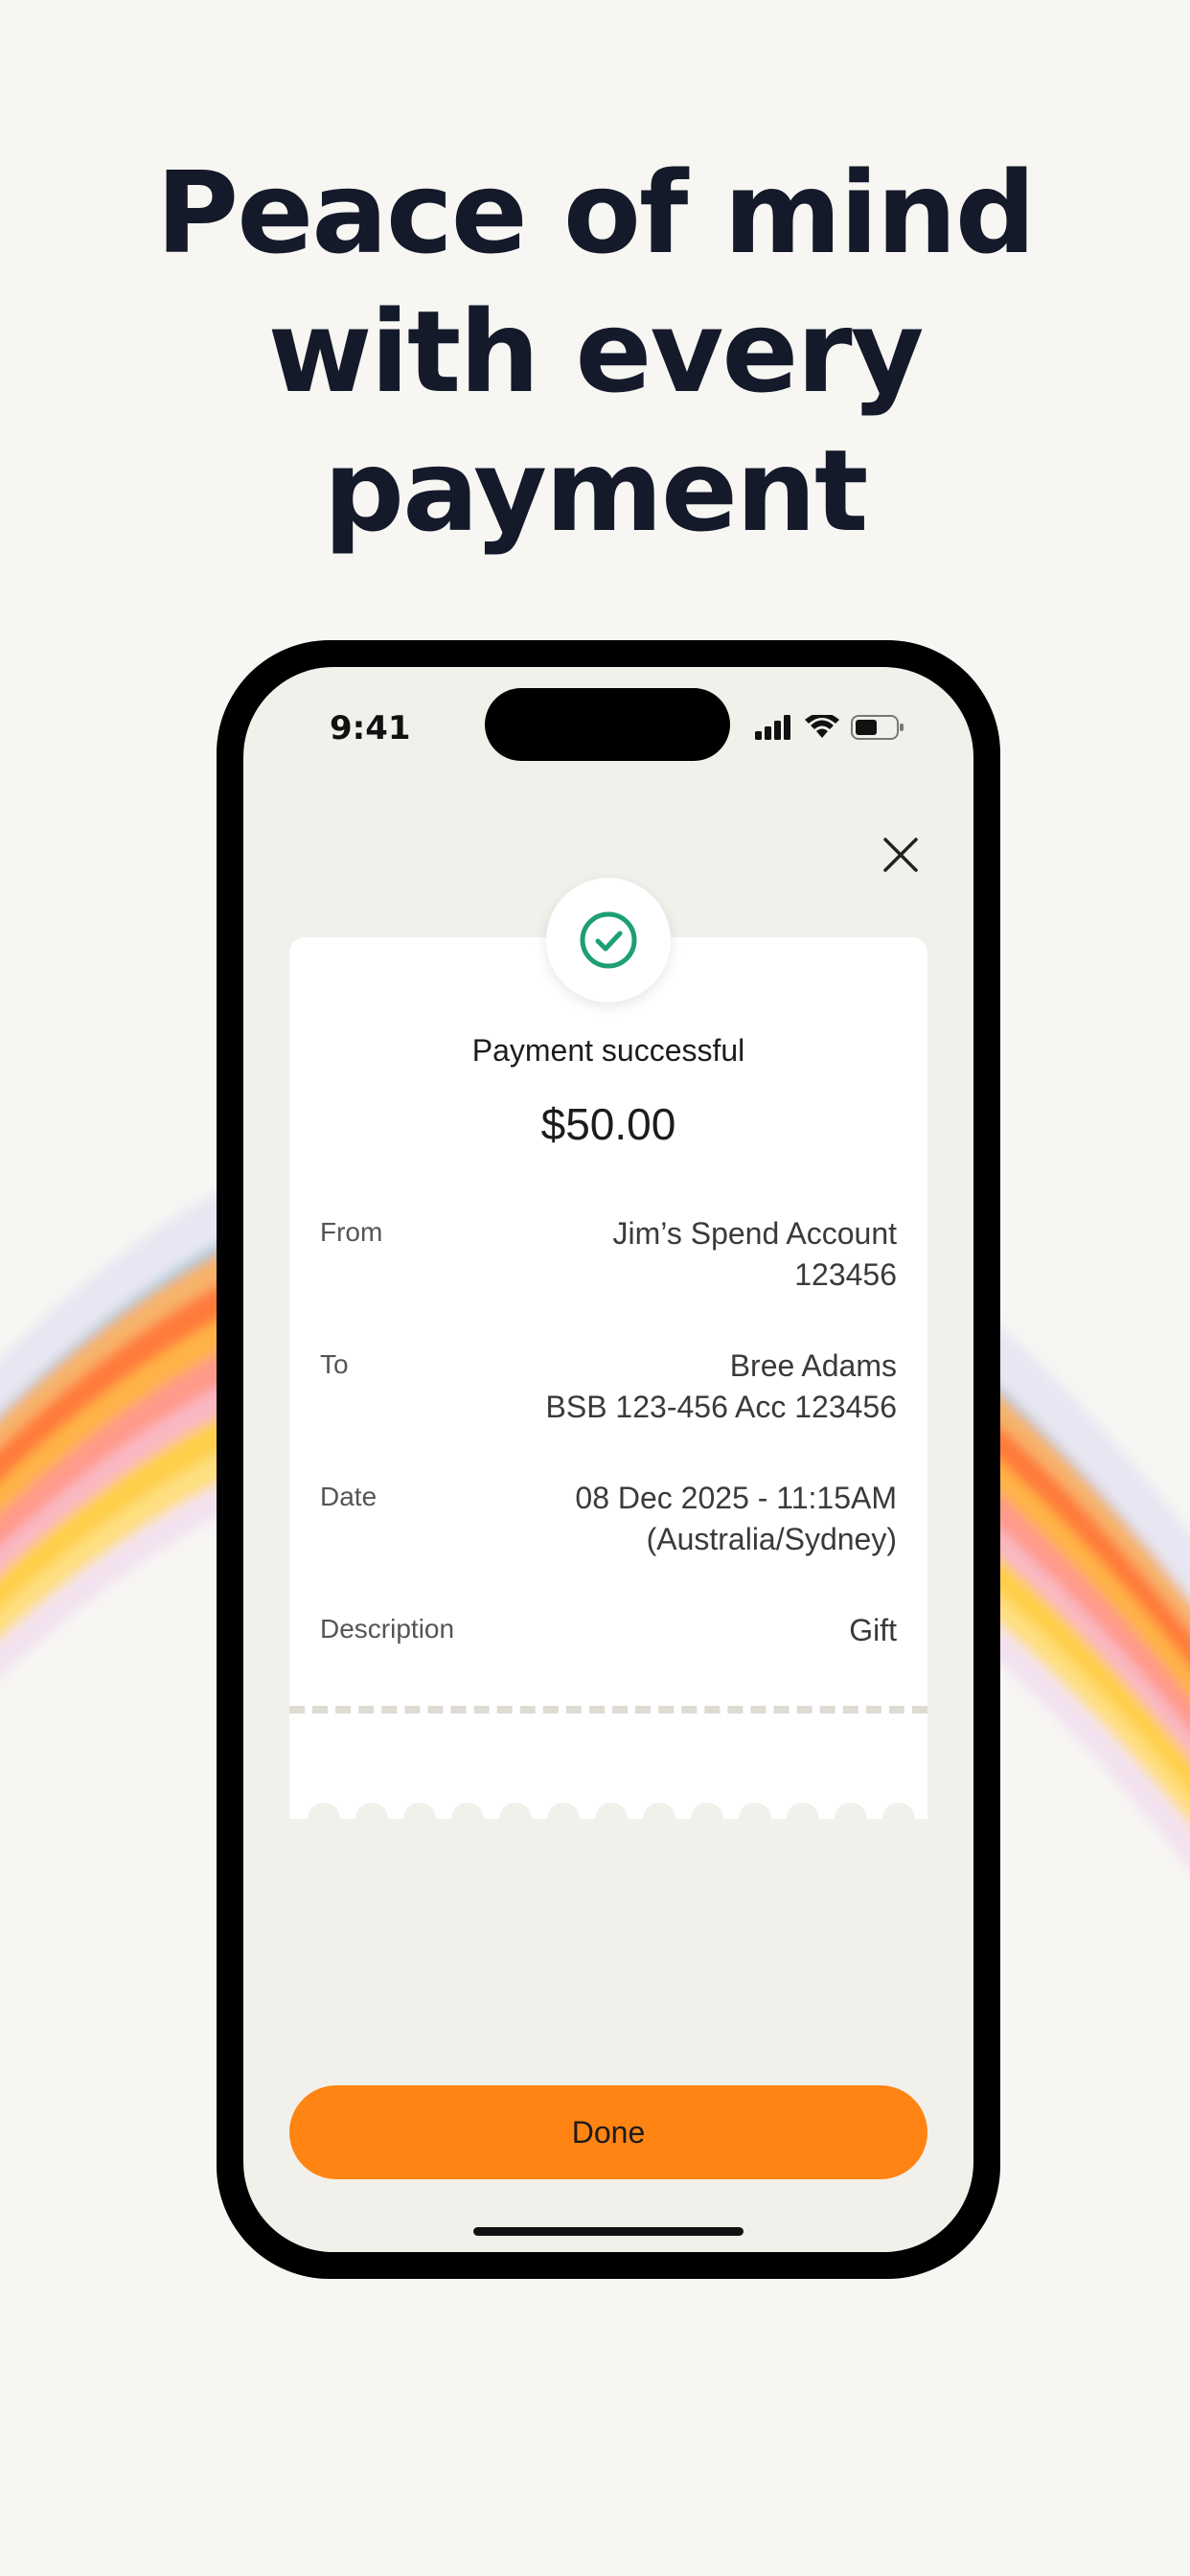  Describe the element at coordinates (736, 1498) in the screenshot. I see `payment-date-time: 08 Dec 2025 - 11:15AM` at that location.